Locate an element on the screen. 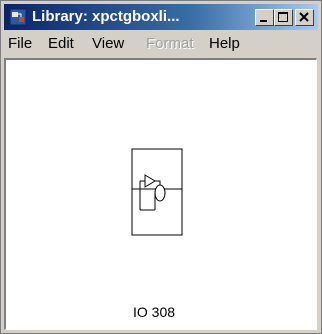 This screenshot has height=334, width=322. menu-format: Format is located at coordinates (170, 43).